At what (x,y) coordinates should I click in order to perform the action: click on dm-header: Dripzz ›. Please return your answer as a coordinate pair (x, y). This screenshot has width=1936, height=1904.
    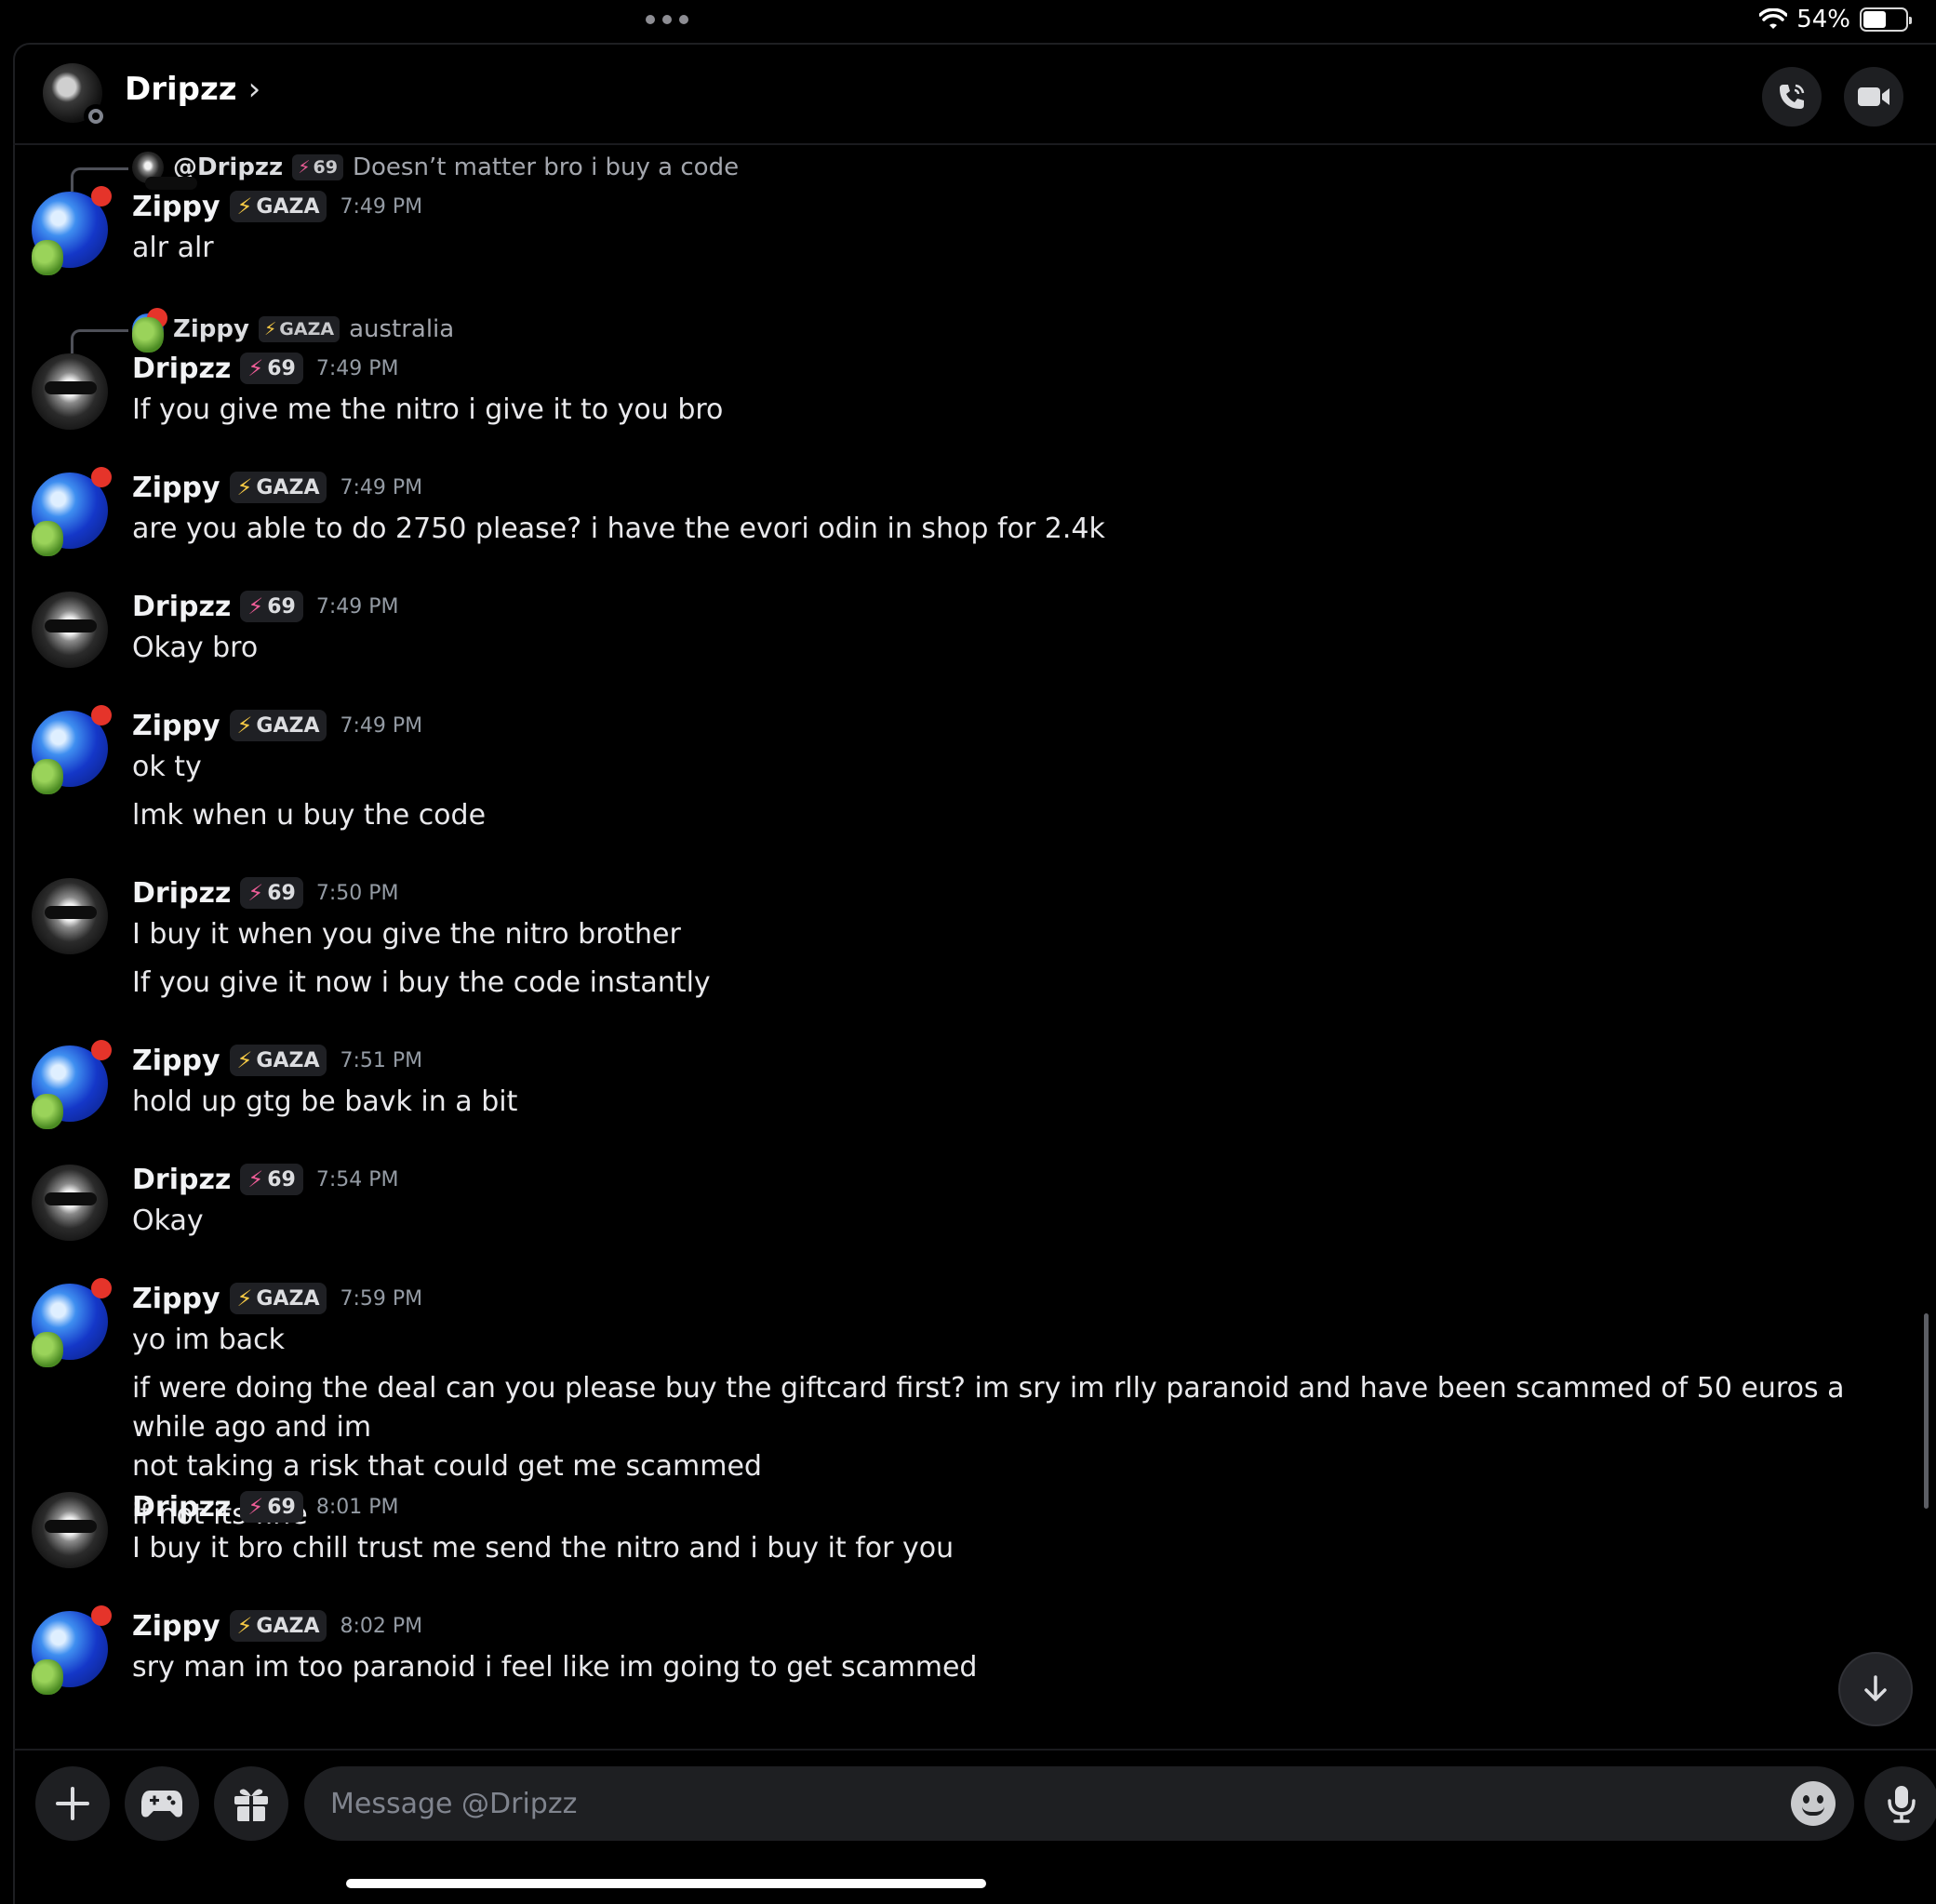
    Looking at the image, I should click on (975, 94).